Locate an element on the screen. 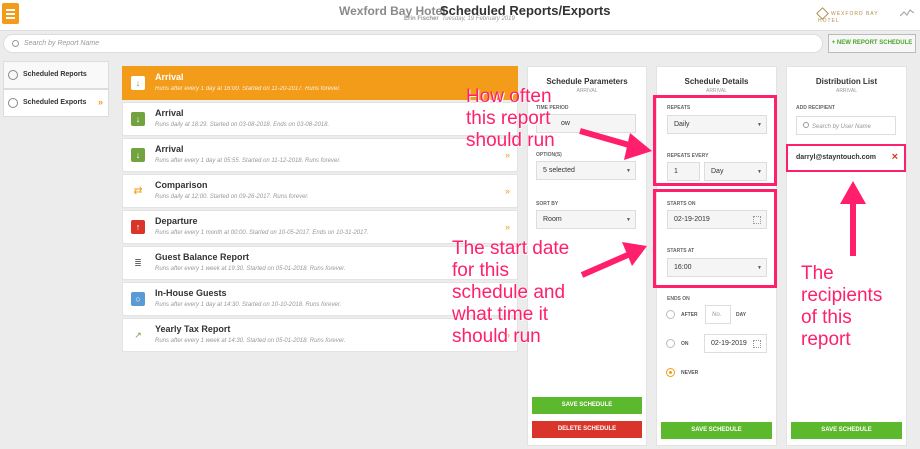 This screenshot has width=920, height=449. arrow-start is located at coordinates (613, 260).